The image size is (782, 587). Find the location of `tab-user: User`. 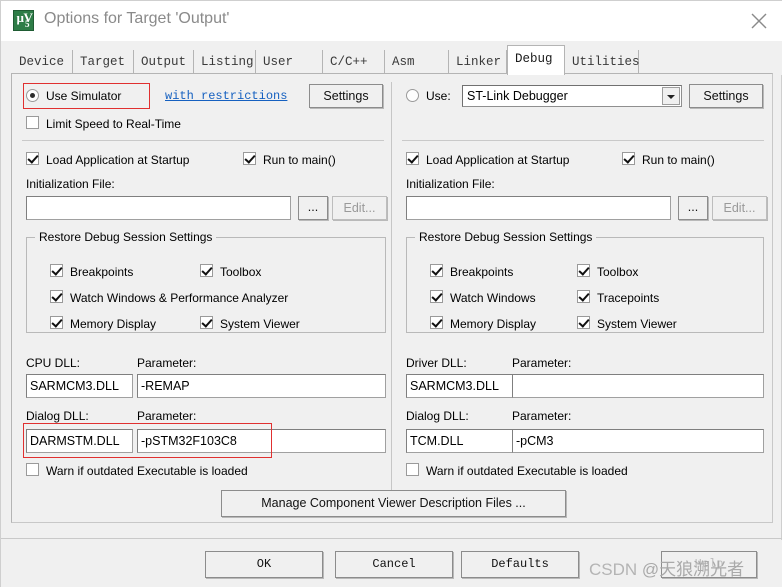

tab-user: User is located at coordinates (289, 62).